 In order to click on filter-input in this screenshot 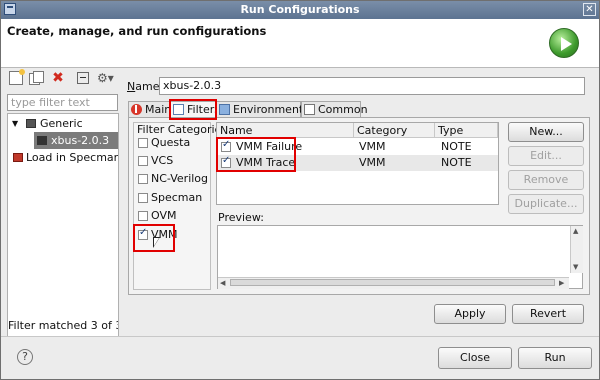, I will do `click(62, 102)`.